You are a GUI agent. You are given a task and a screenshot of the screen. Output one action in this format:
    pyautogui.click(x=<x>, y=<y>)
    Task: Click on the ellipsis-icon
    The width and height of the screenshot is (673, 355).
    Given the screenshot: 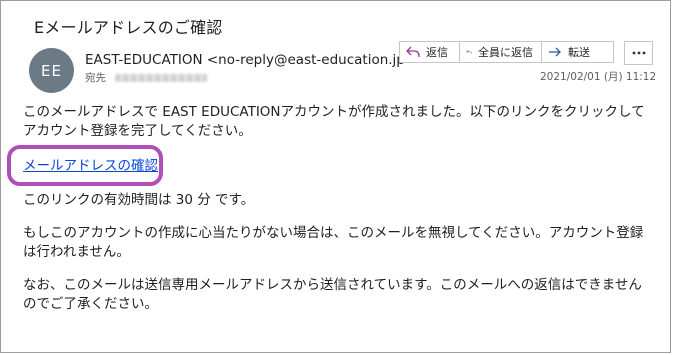 What is the action you would take?
    pyautogui.click(x=638, y=53)
    